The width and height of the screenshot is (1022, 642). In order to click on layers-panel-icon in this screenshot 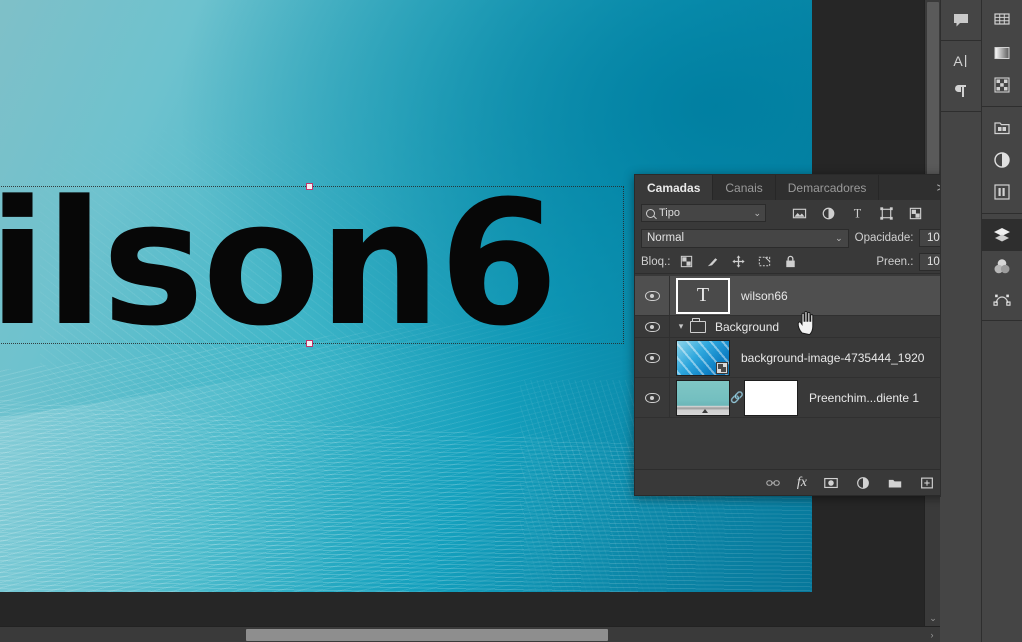, I will do `click(1002, 235)`.